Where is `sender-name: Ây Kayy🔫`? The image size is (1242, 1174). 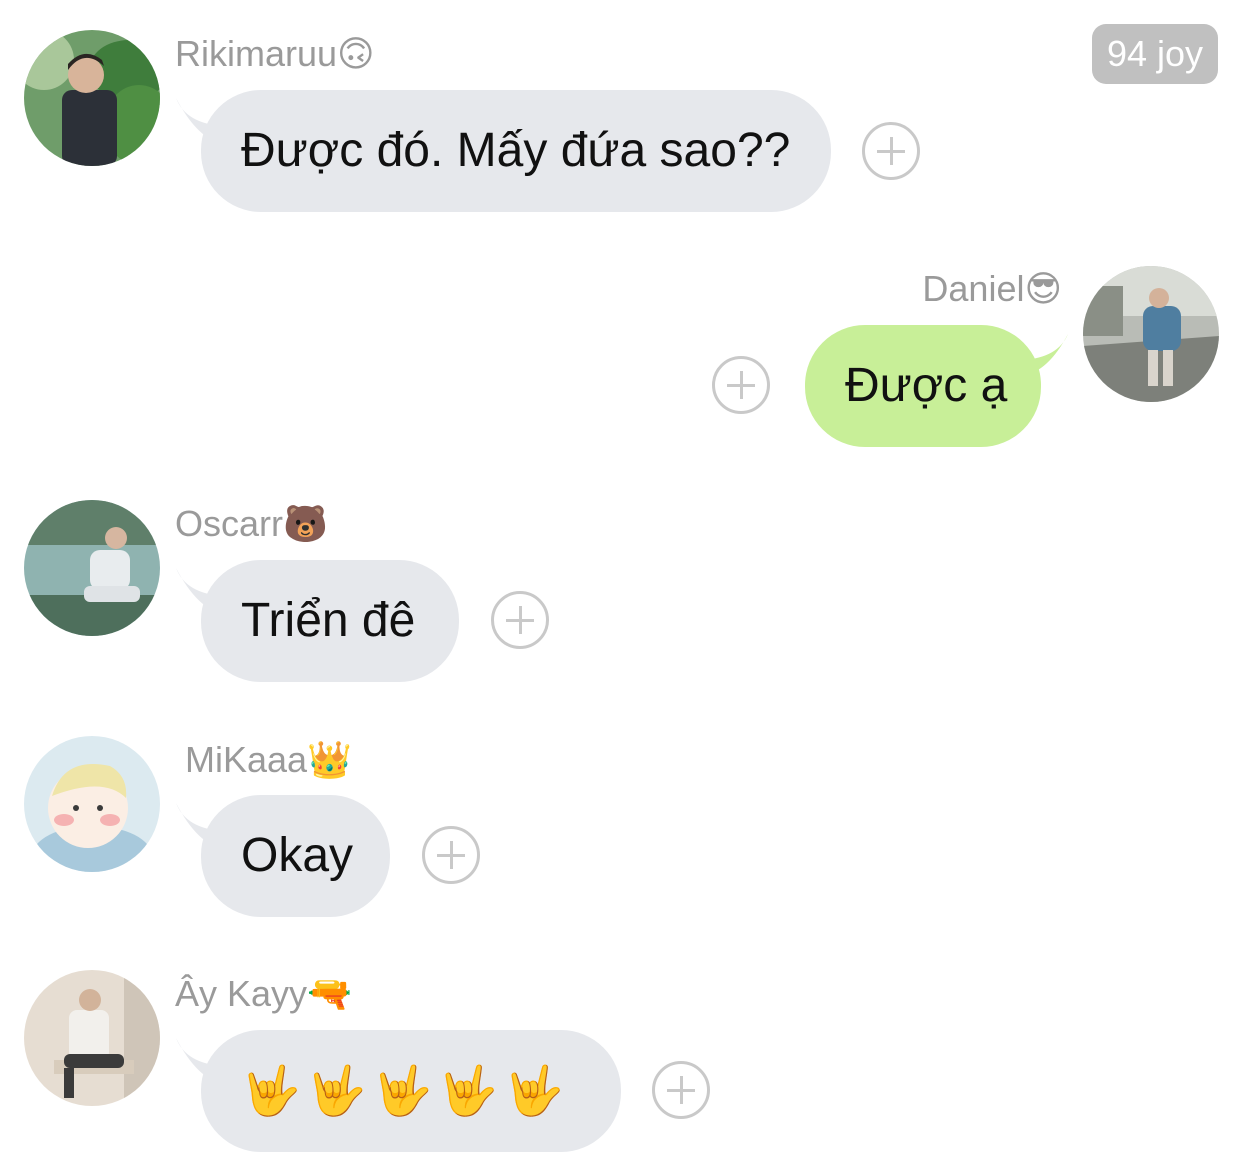
sender-name: Ây Kayy🔫 is located at coordinates (263, 994).